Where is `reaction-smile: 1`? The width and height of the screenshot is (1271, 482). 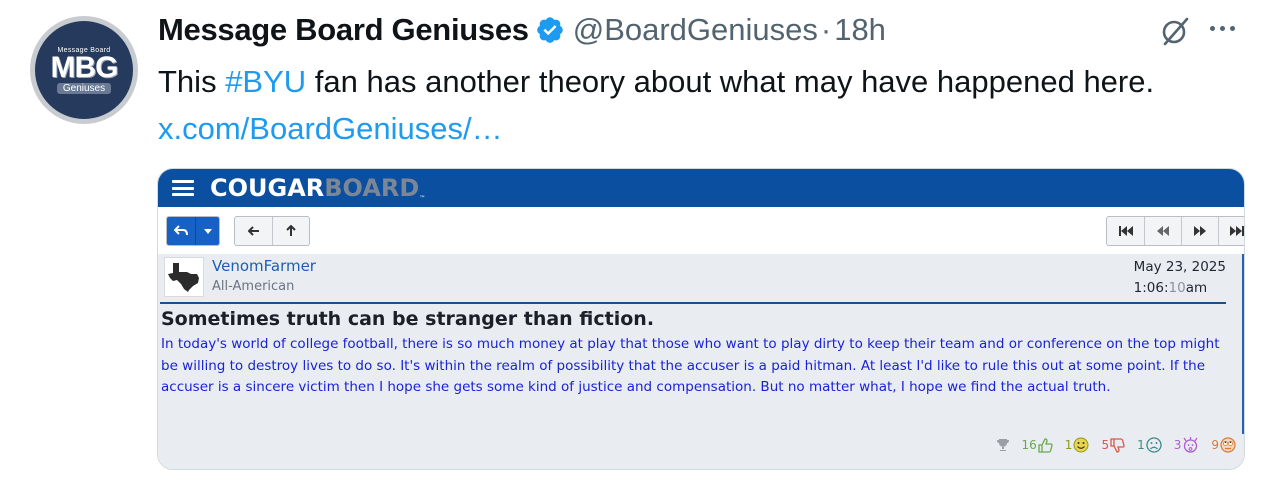 reaction-smile: 1 is located at coordinates (1077, 445).